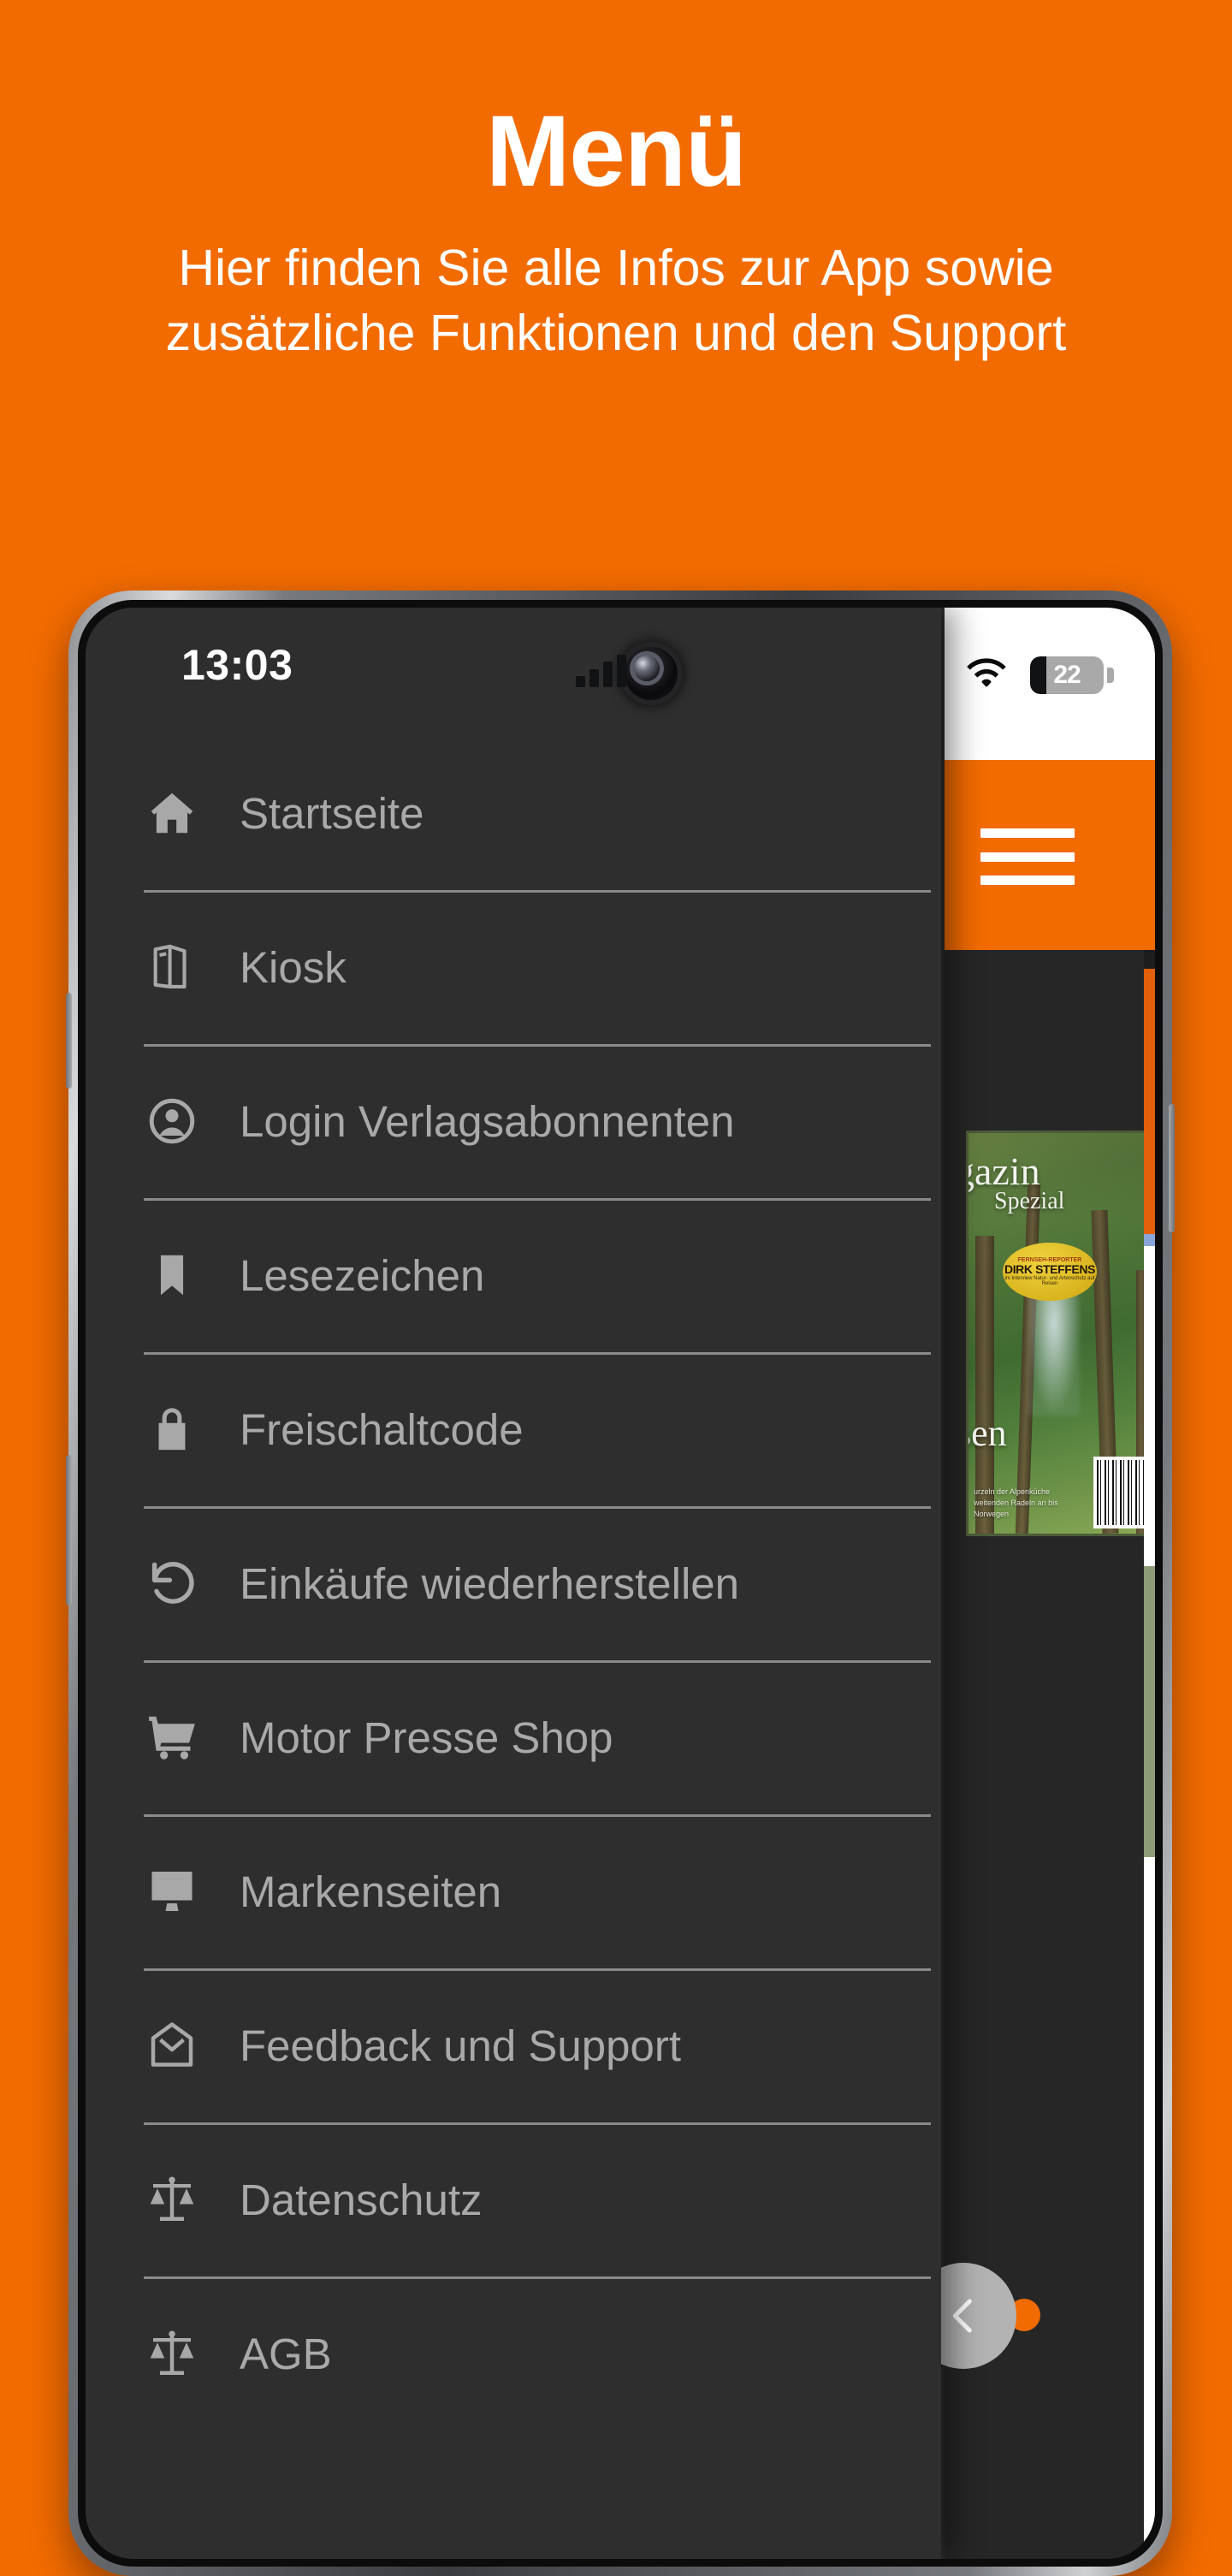 The image size is (1232, 2576). I want to click on battery-icon: 22, so click(1067, 675).